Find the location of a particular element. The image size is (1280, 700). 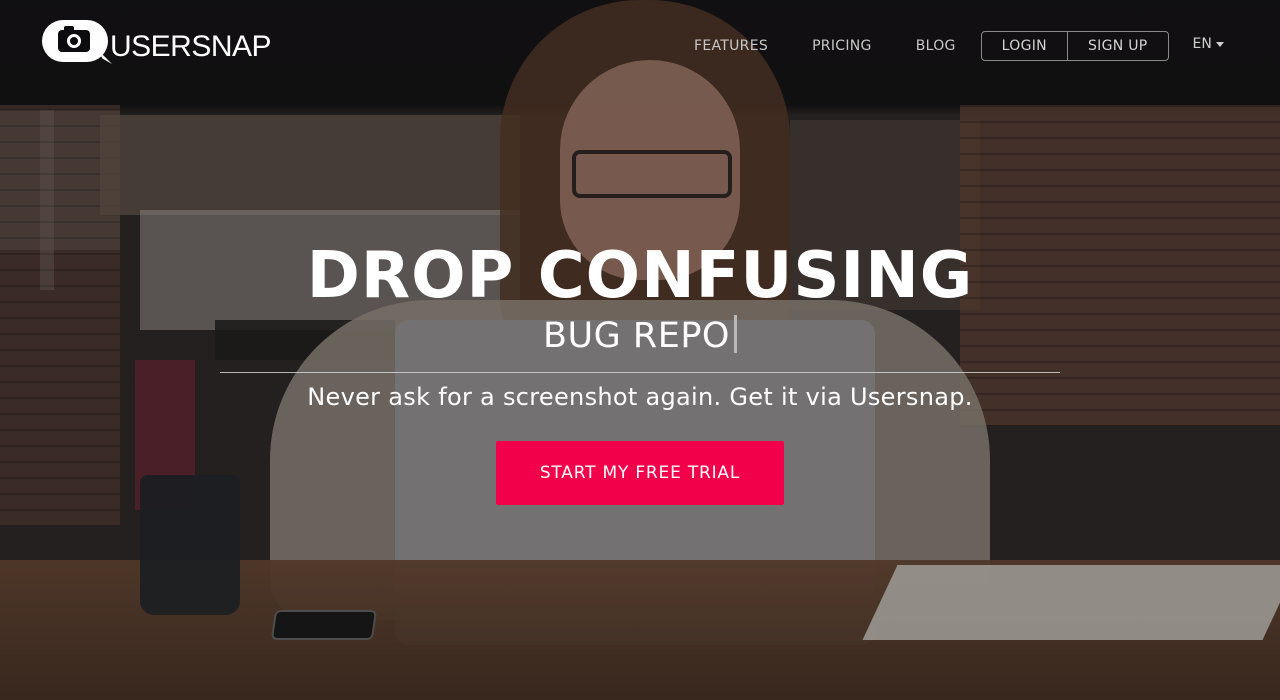

hero-subheadline: BUG REPO is located at coordinates (640, 336).